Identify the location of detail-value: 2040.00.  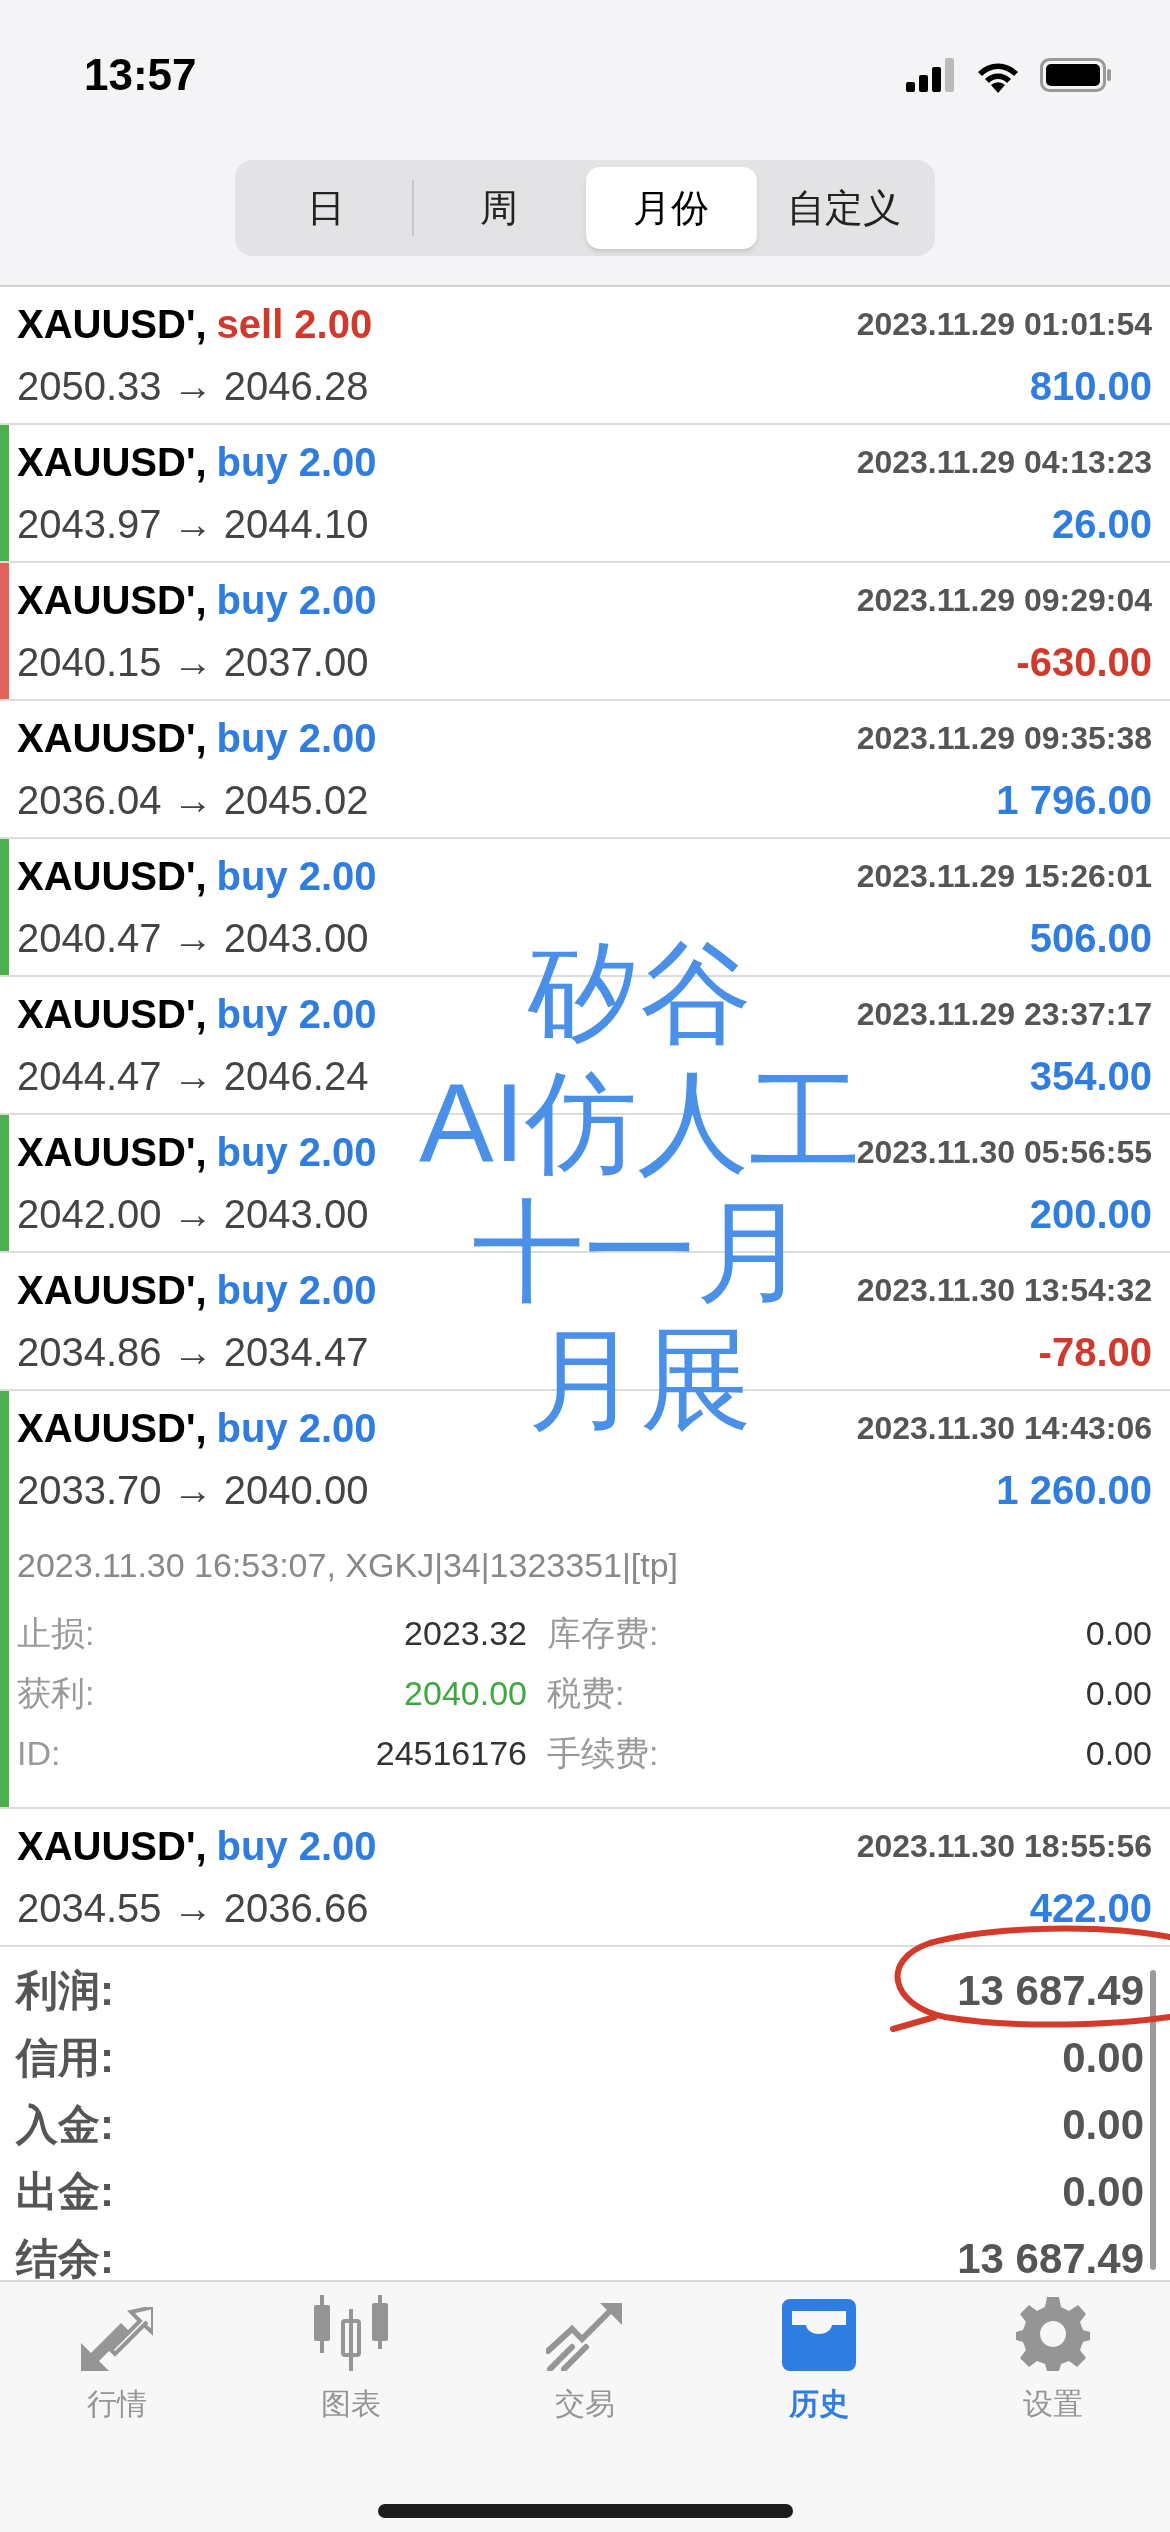
(465, 1693).